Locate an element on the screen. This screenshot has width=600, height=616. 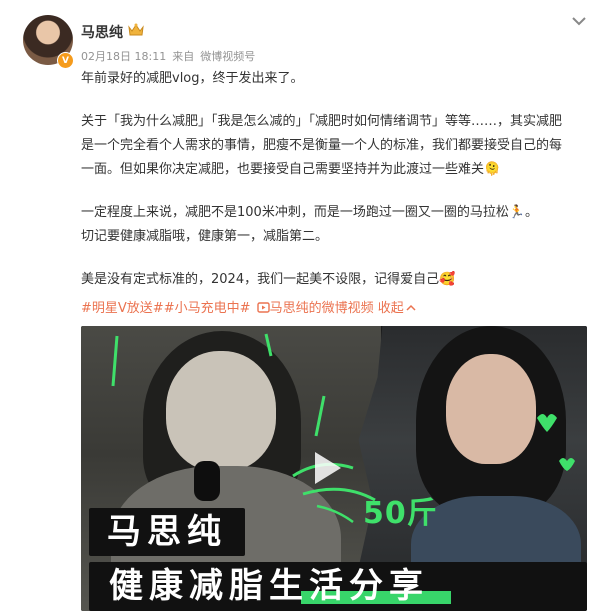
fold-button: 收起 is located at coordinates (397, 308).